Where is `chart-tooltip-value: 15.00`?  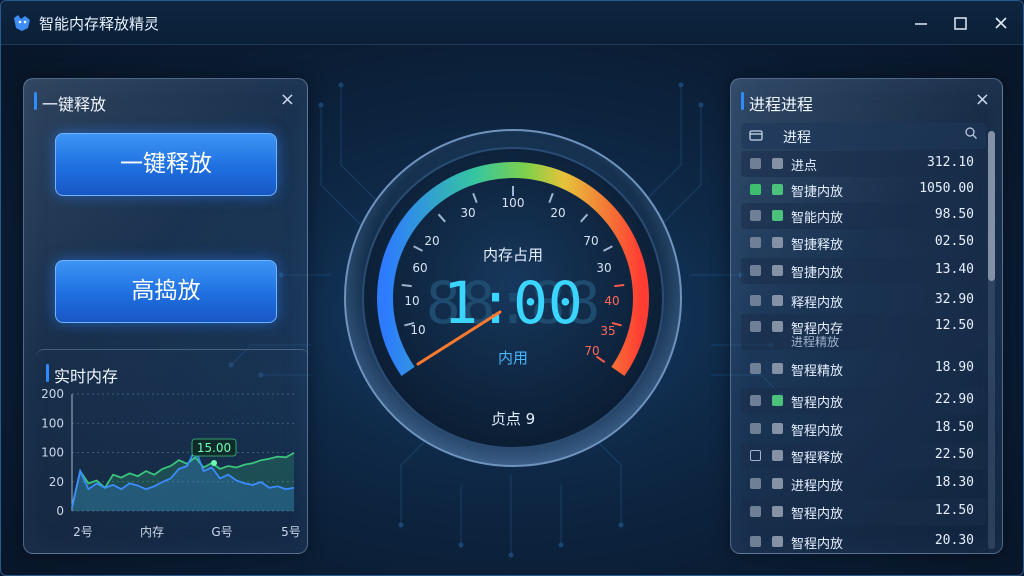 chart-tooltip-value: 15.00 is located at coordinates (214, 448).